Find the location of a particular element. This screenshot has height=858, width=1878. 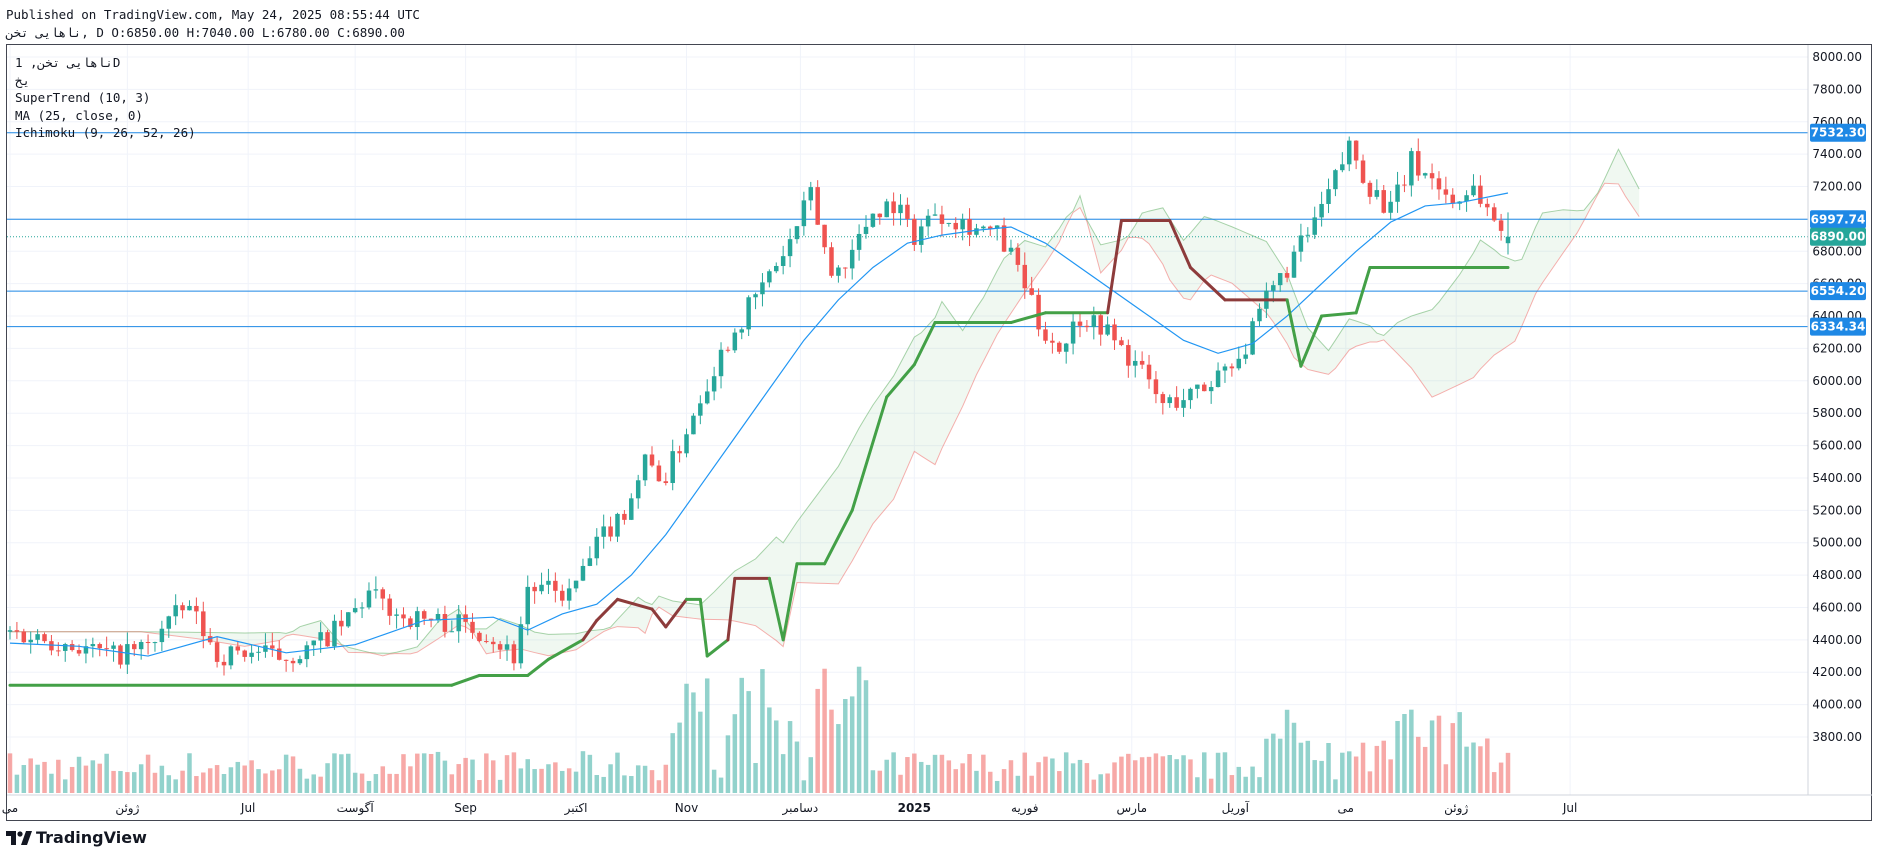

time-tick-label: دسامبر is located at coordinates (800, 808).